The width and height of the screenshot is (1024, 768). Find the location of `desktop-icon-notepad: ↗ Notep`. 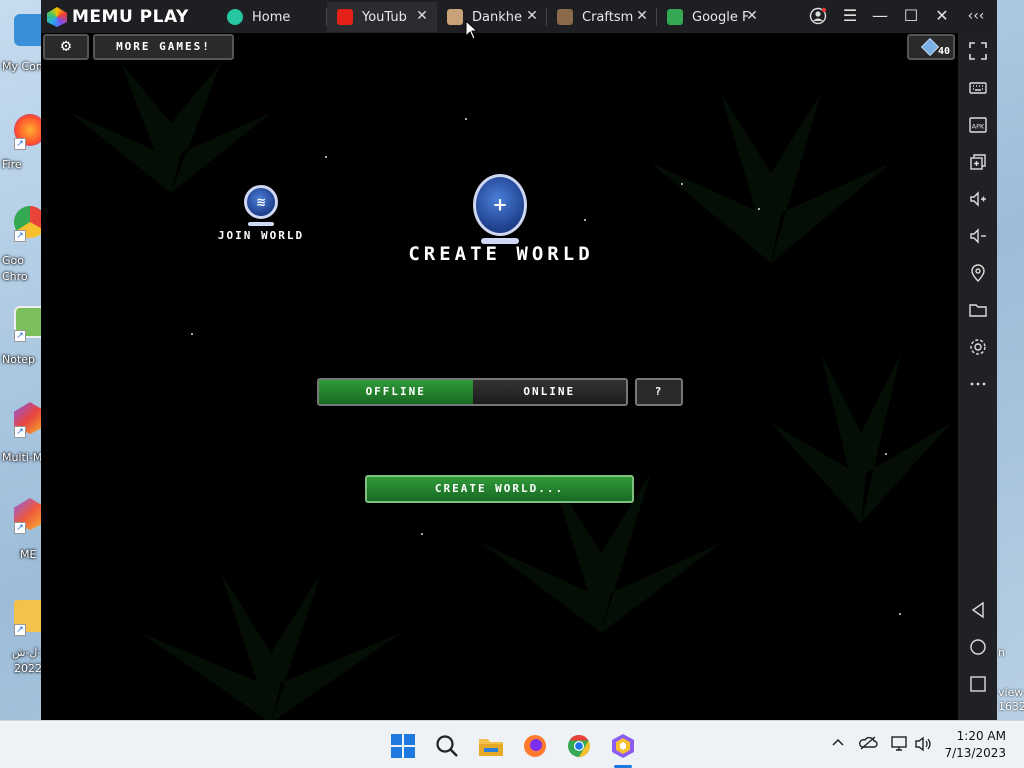

desktop-icon-notepad: ↗ Notep is located at coordinates (23, 338).